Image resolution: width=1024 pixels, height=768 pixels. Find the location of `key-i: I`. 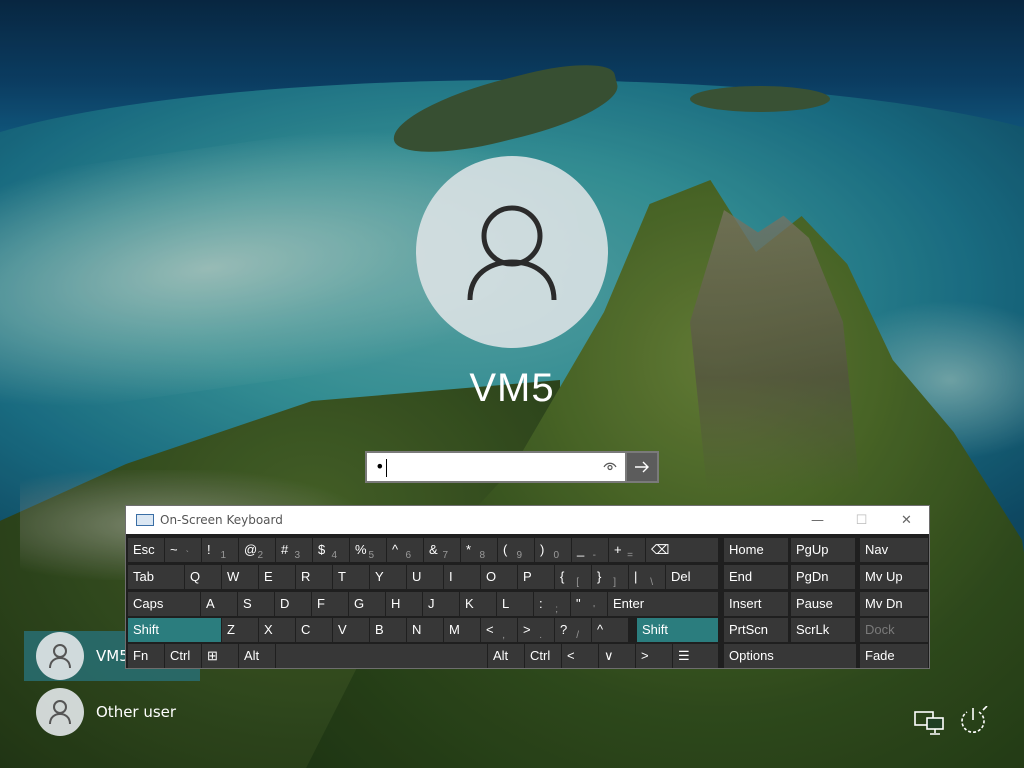

key-i: I is located at coordinates (462, 577).